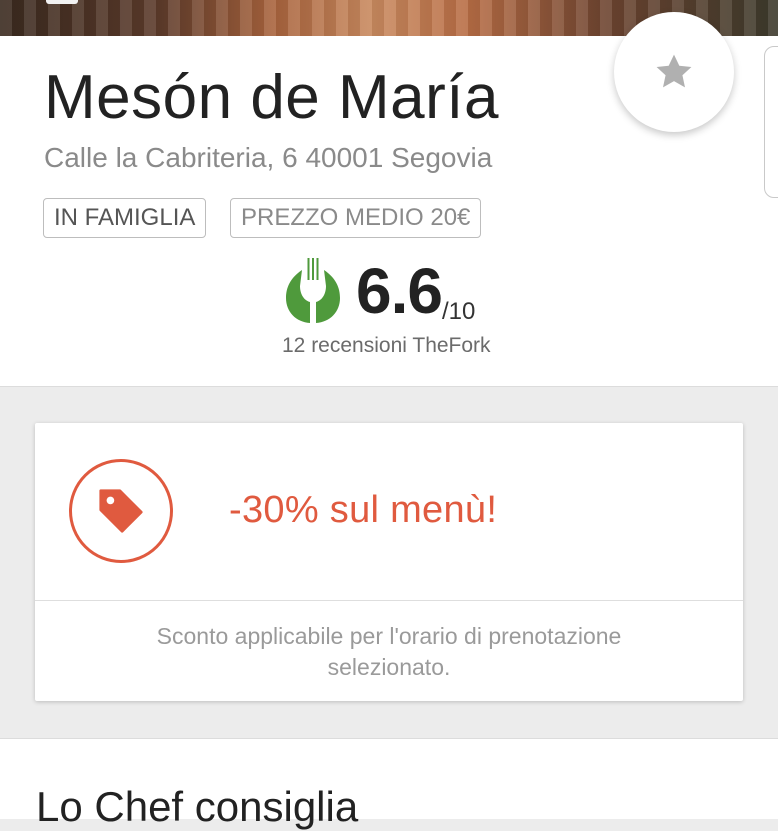  I want to click on rating-scale: /10, so click(458, 311).